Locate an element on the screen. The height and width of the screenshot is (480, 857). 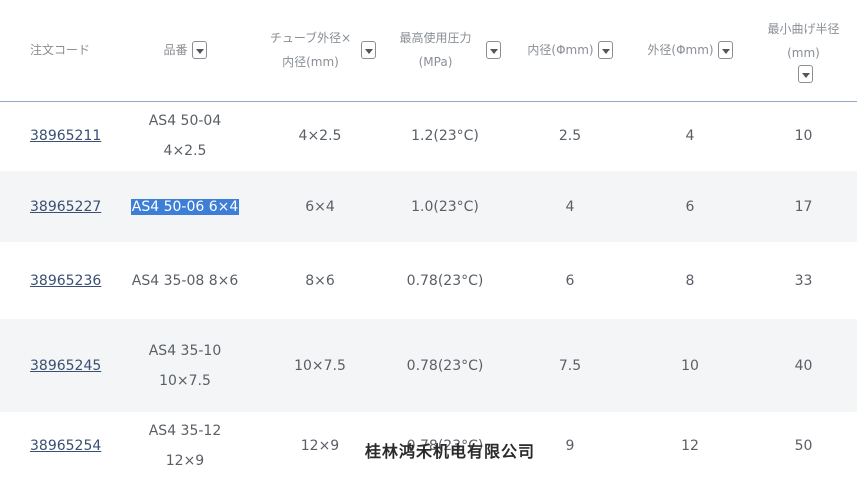
order-code-link: 38965227 is located at coordinates (65, 207).